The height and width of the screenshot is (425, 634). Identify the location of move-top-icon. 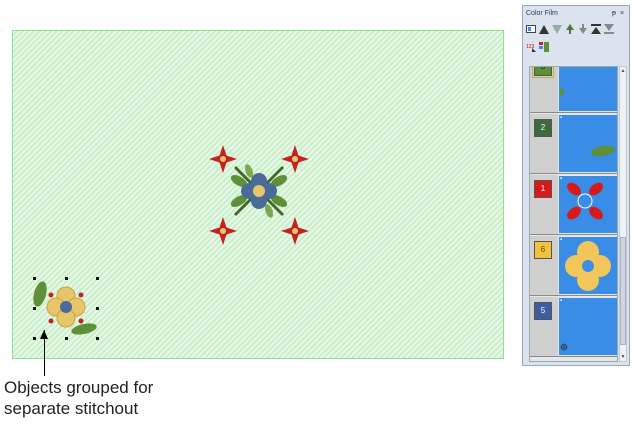
(596, 29).